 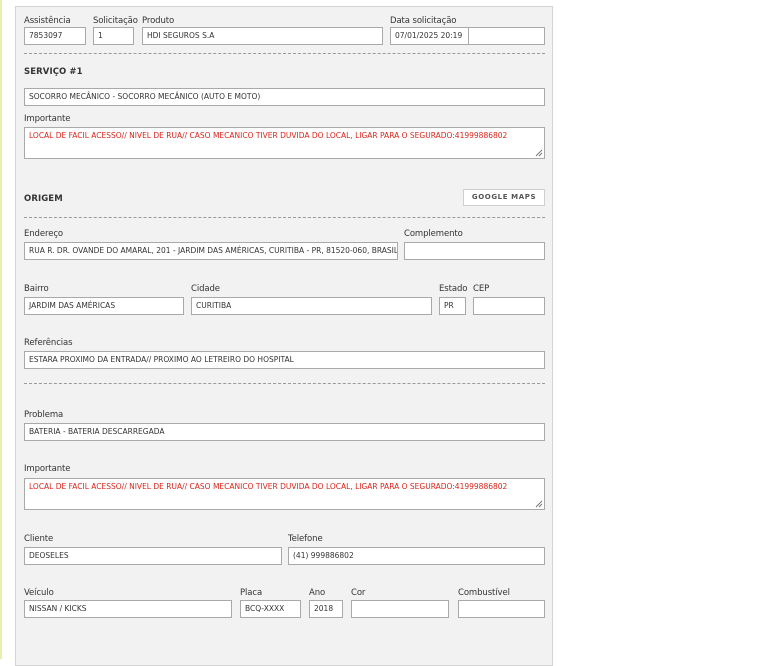 I want to click on estado-label: Estado, so click(x=453, y=289).